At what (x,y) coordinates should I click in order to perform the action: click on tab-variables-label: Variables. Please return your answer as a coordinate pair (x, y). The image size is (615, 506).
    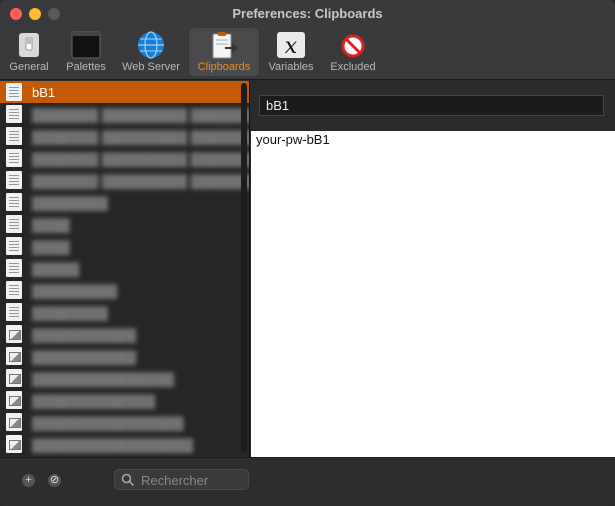
    Looking at the image, I should click on (291, 67).